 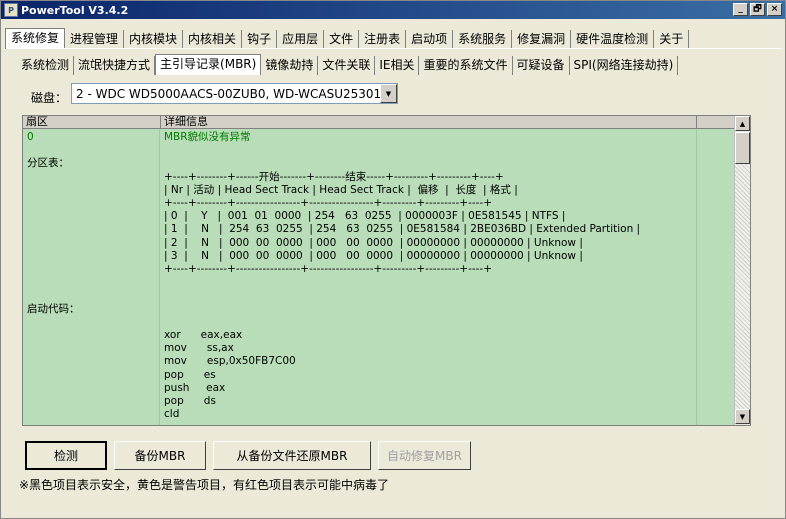 I want to click on cell-details: mov ss,ax, so click(x=199, y=348).